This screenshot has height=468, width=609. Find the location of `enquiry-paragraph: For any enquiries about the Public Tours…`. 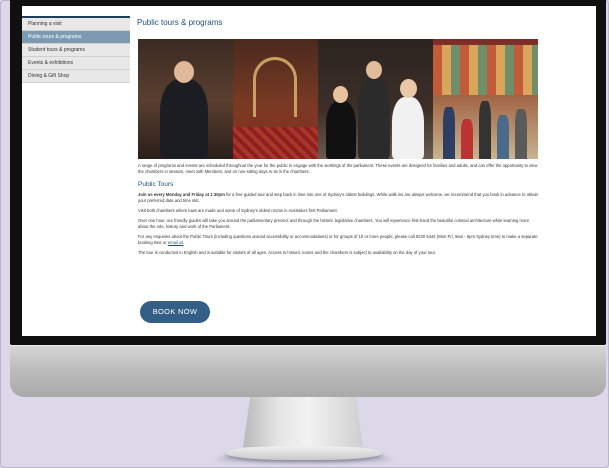

enquiry-paragraph: For any enquiries about the Public Tours… is located at coordinates (338, 239).